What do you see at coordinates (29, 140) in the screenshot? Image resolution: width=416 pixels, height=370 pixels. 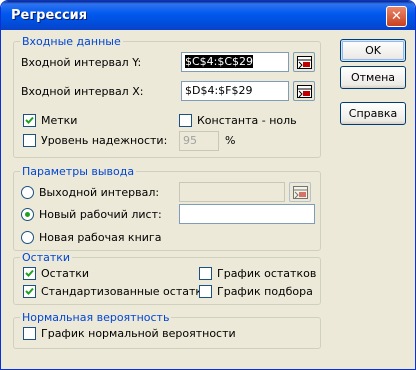 I see `confidence-level-checkbox` at bounding box center [29, 140].